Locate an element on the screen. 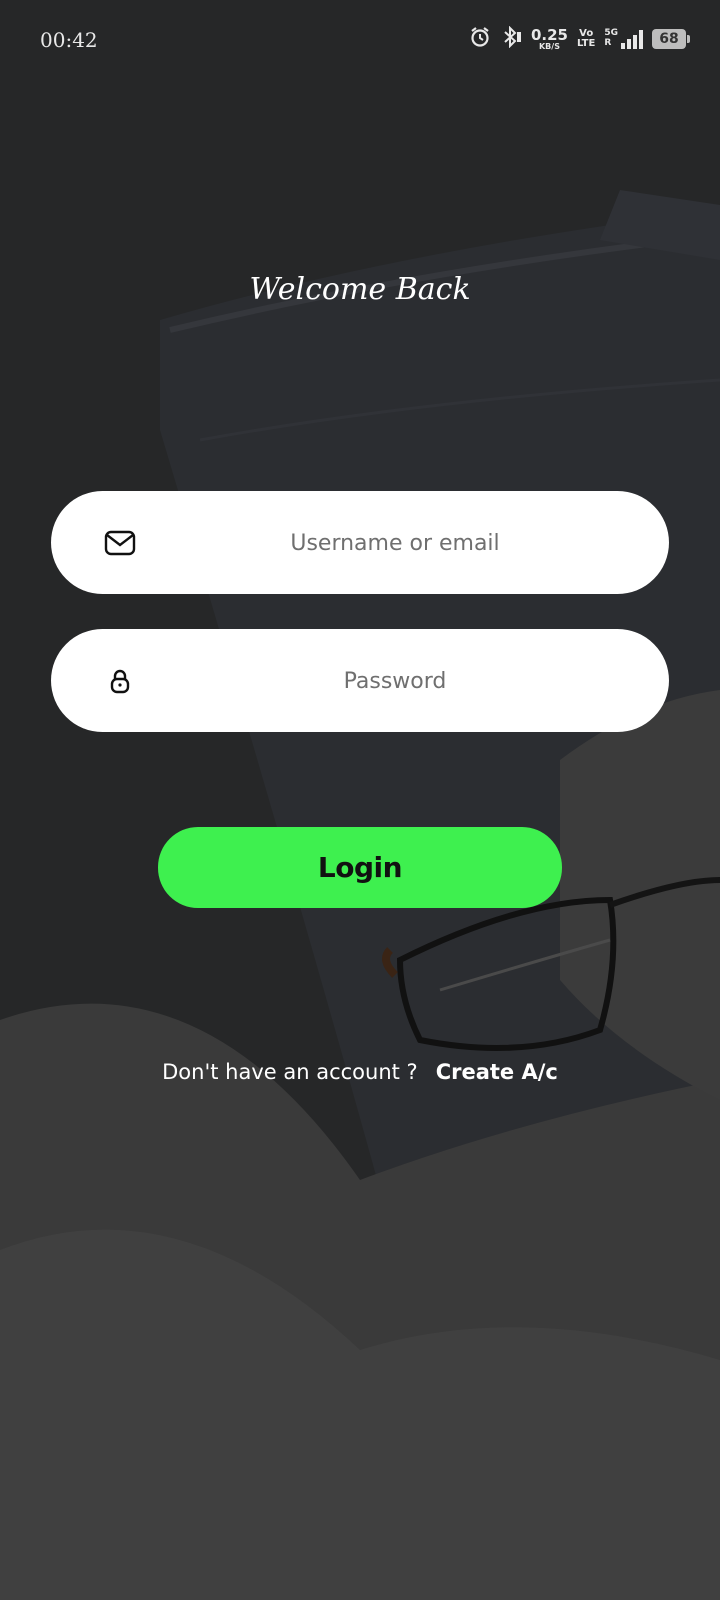 Image resolution: width=720 pixels, height=1600 pixels. password-field is located at coordinates (360, 681).